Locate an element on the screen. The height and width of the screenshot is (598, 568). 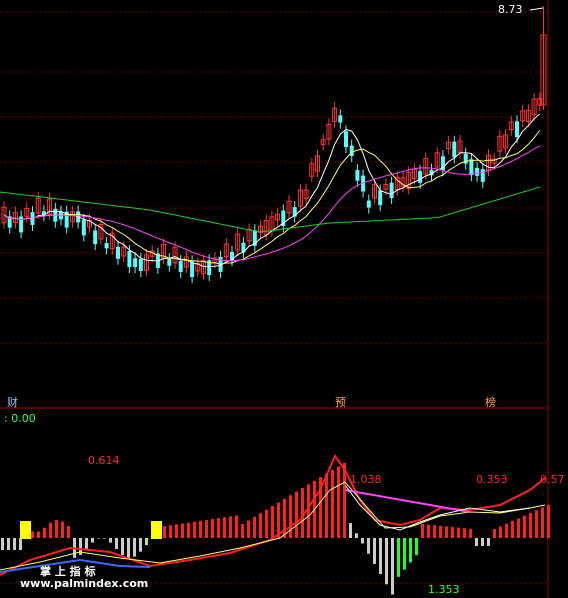
marker-forecast: 预 is located at coordinates (340, 402).